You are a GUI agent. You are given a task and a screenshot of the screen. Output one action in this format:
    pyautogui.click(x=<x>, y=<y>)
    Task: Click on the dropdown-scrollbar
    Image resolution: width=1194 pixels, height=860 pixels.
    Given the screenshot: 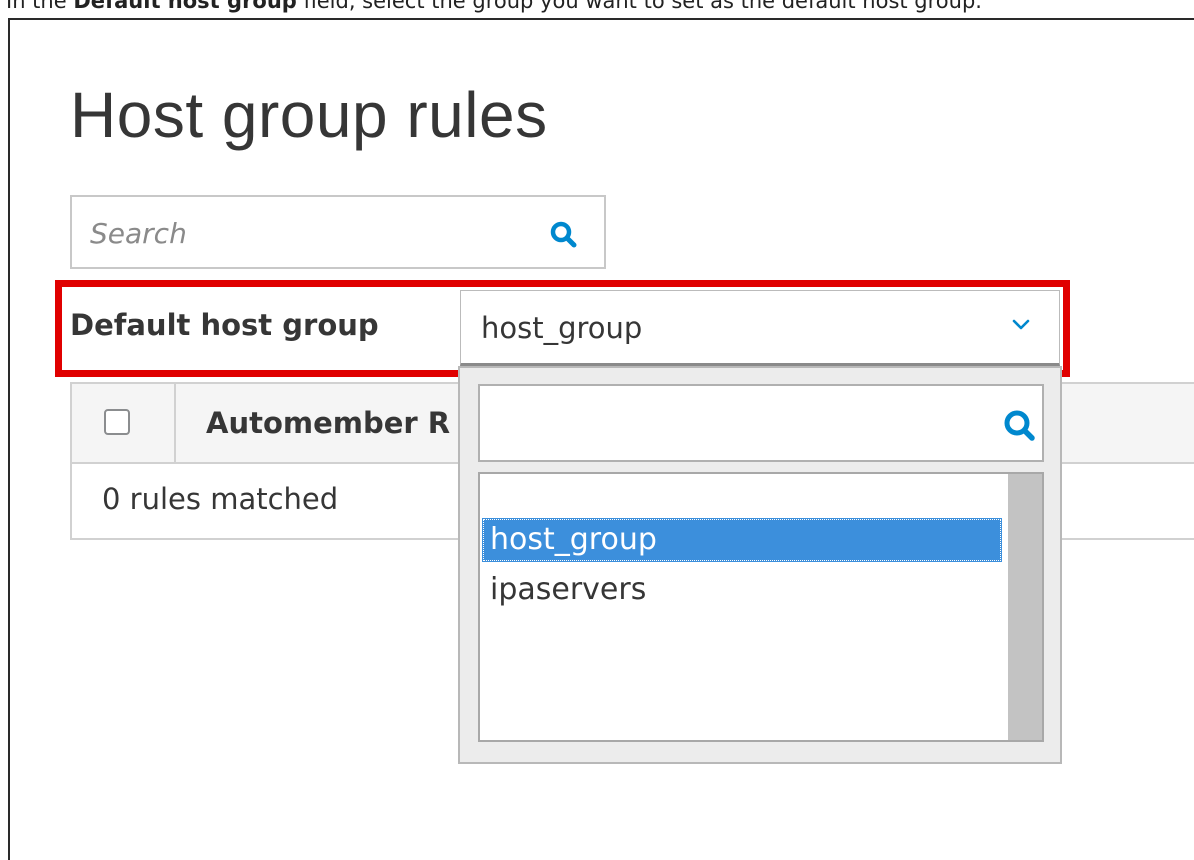 What is the action you would take?
    pyautogui.click(x=1025, y=607)
    